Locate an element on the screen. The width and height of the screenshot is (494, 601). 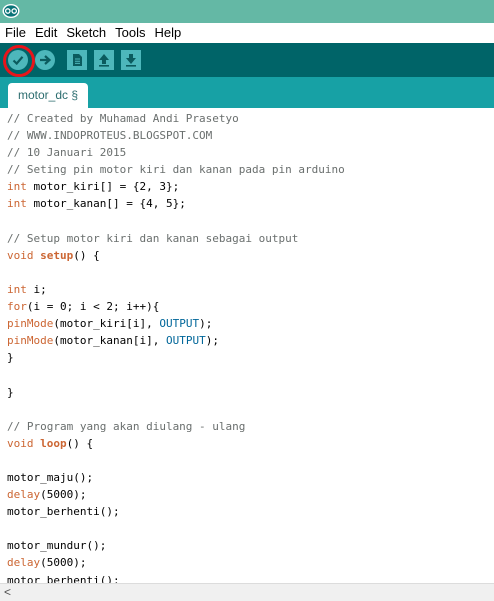
code-line: // 10 Januari 2015 is located at coordinates (250, 152).